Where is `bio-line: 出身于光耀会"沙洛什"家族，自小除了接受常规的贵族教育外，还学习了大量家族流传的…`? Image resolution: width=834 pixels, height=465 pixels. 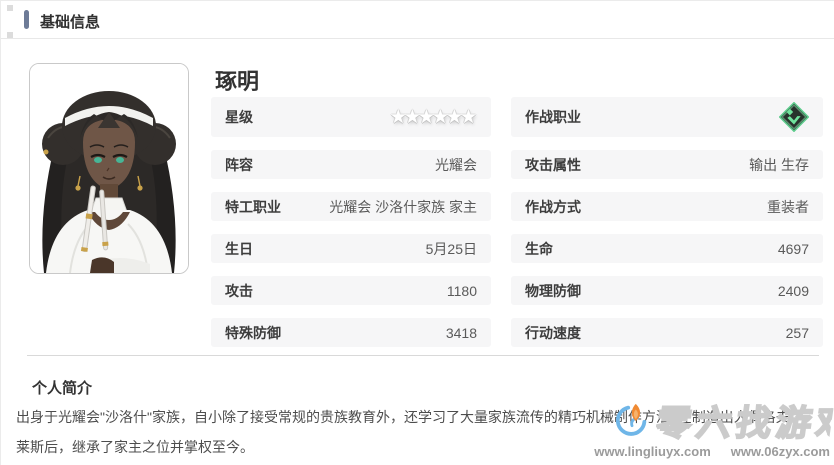
bio-line: 出身于光耀会"沙洛什"家族，自小除了接受常规的贵族教育外，还学习了大量家族流传的… is located at coordinates (403, 417).